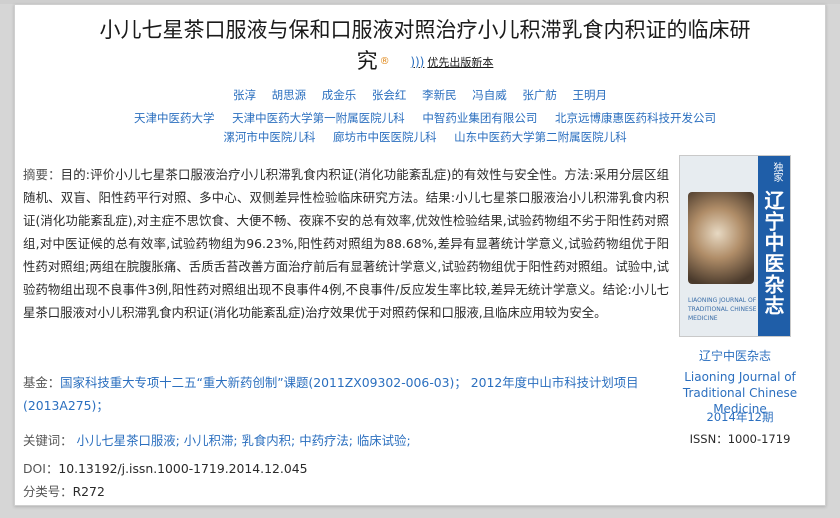  What do you see at coordinates (269, 137) in the screenshot?
I see `organization-link: 漯河市中医院儿科` at bounding box center [269, 137].